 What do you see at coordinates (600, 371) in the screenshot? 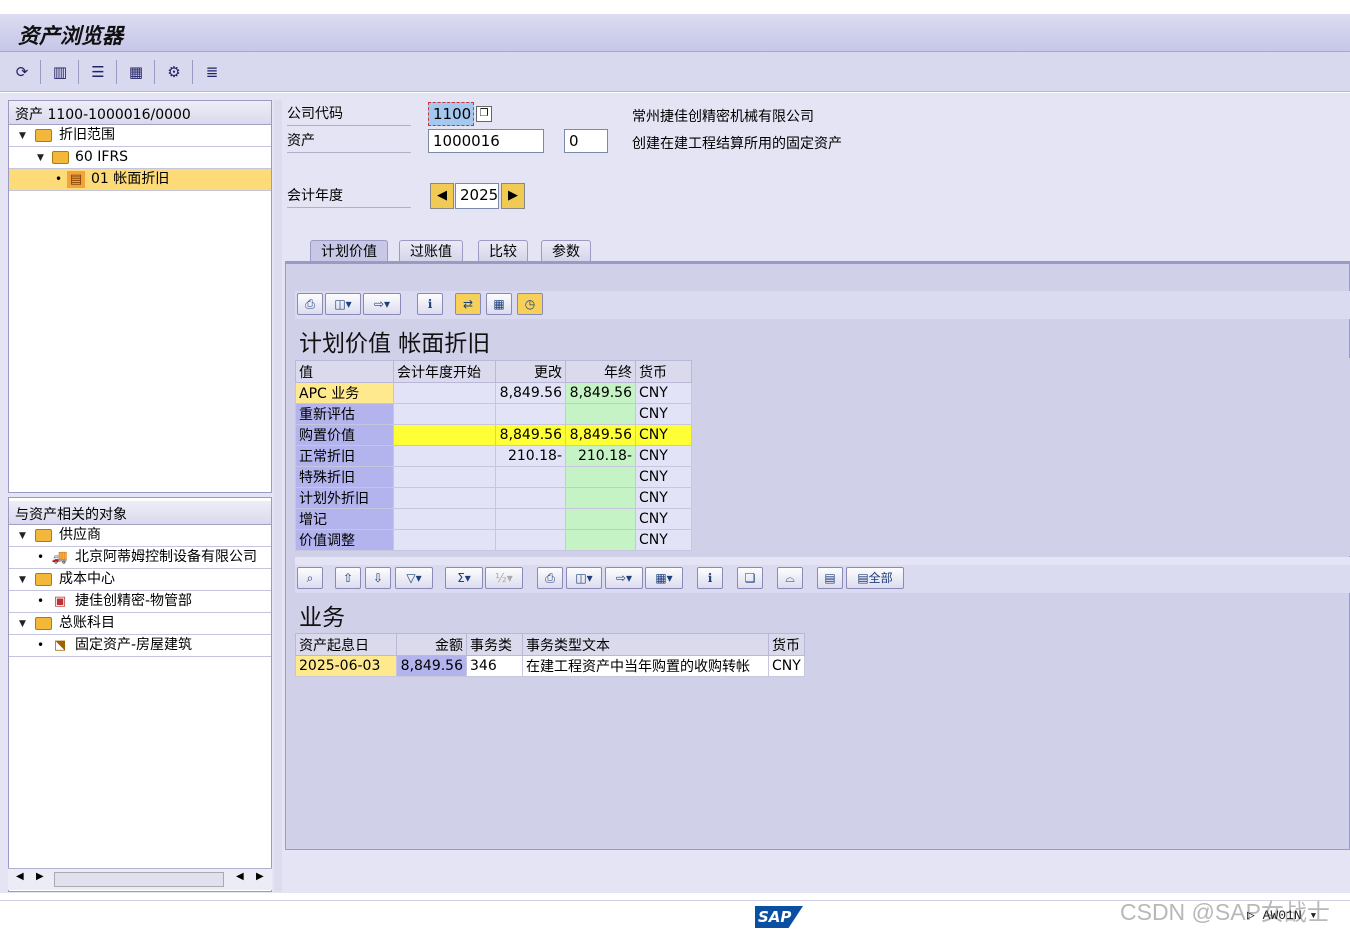
I see `column-header: 年终` at bounding box center [600, 371].